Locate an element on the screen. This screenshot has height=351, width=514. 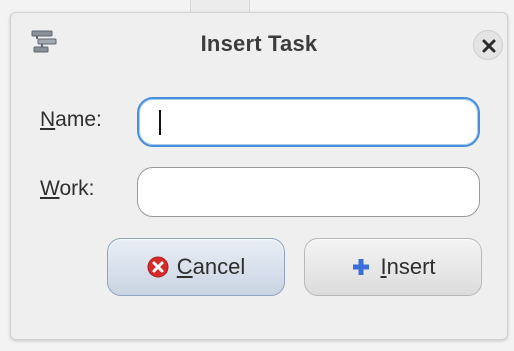
name-label: Name: is located at coordinates (71, 120).